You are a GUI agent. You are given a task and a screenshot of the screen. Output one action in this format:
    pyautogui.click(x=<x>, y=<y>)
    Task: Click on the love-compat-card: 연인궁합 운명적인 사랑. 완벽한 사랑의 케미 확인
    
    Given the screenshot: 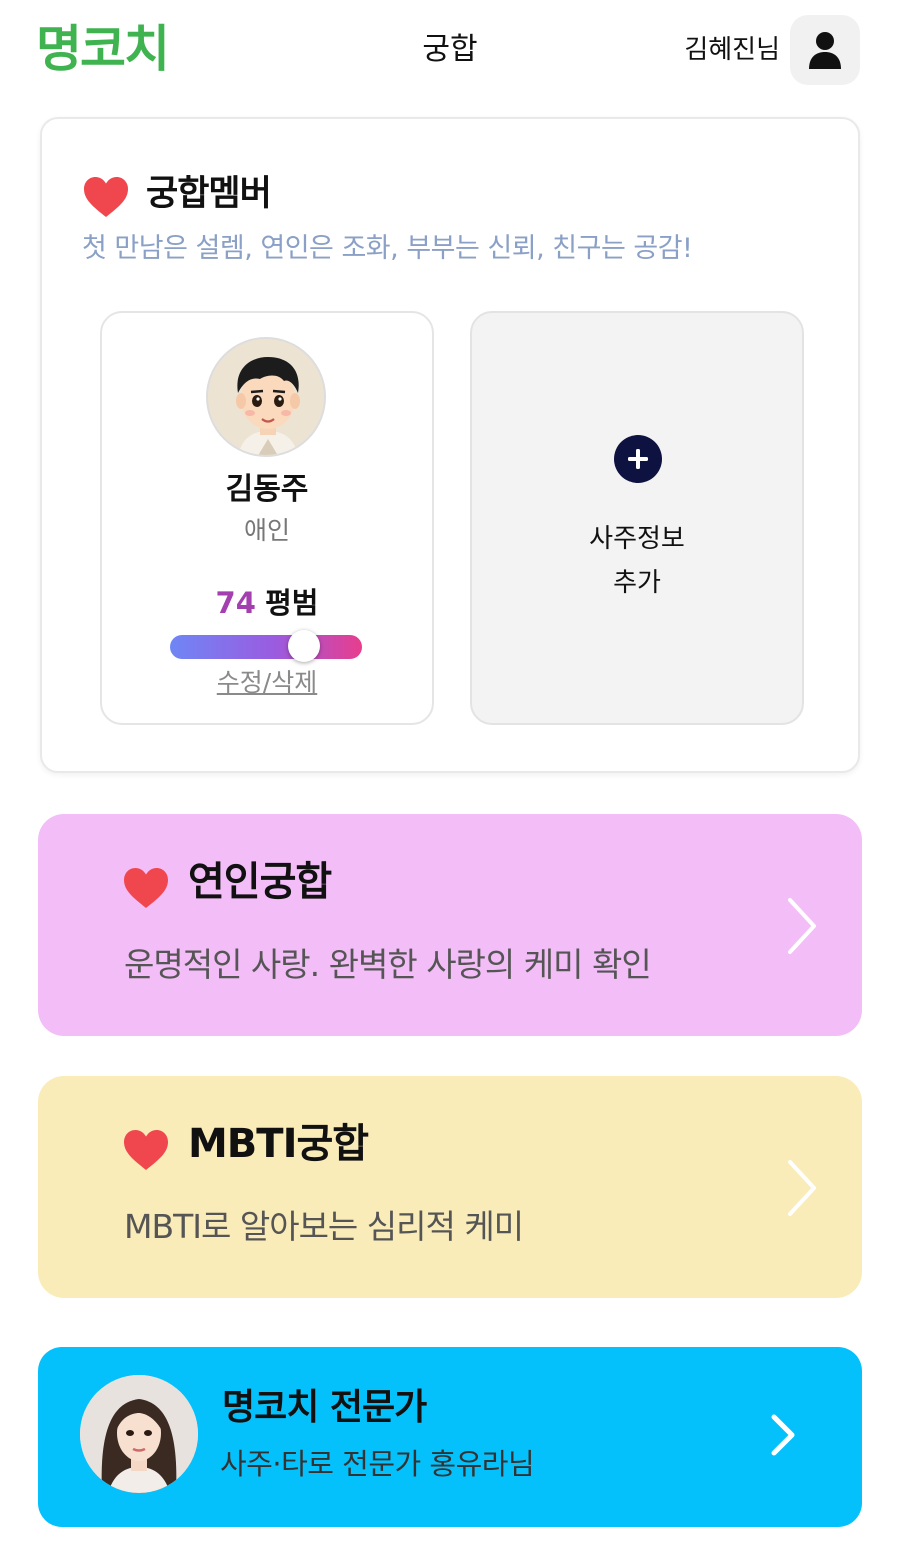 What is the action you would take?
    pyautogui.click(x=450, y=925)
    